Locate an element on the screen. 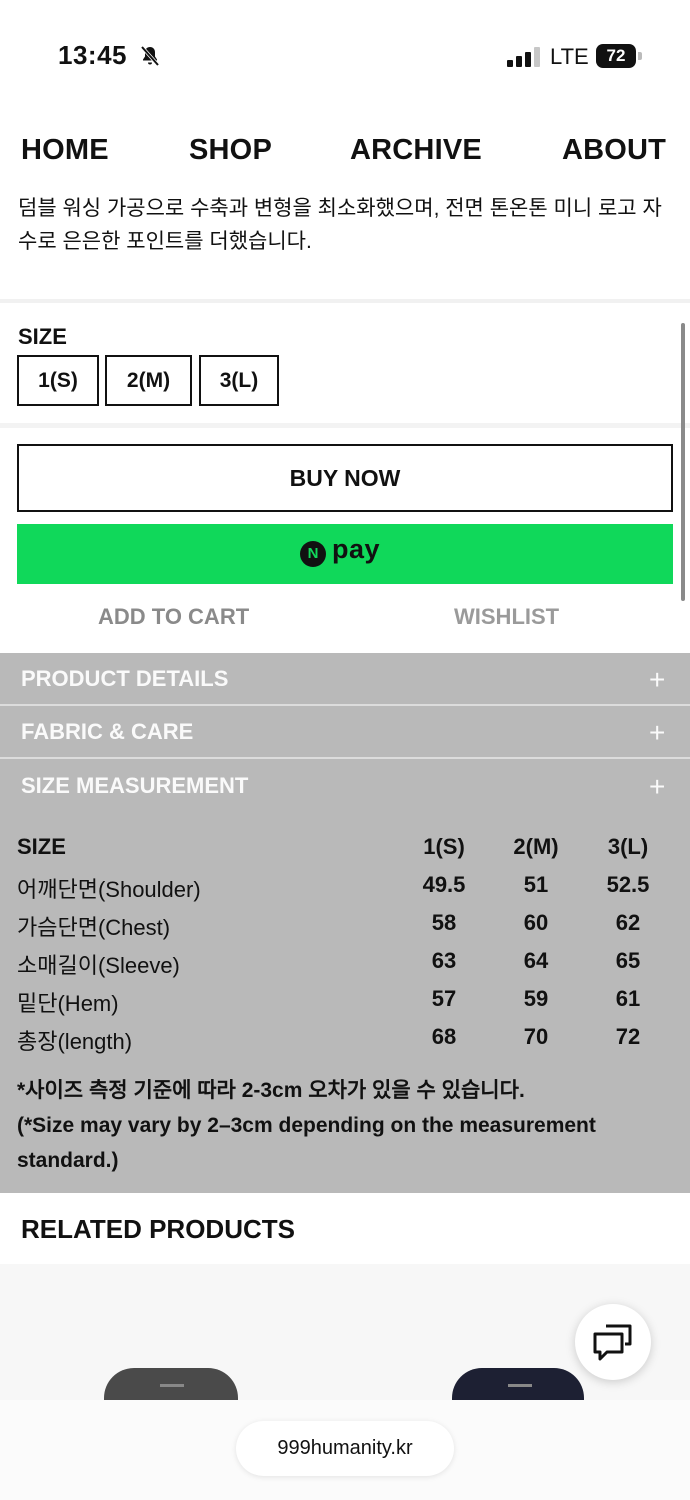 This screenshot has height=1500, width=690. table-row: 가슴단면(Chest) 58 60 62 is located at coordinates (345, 925).